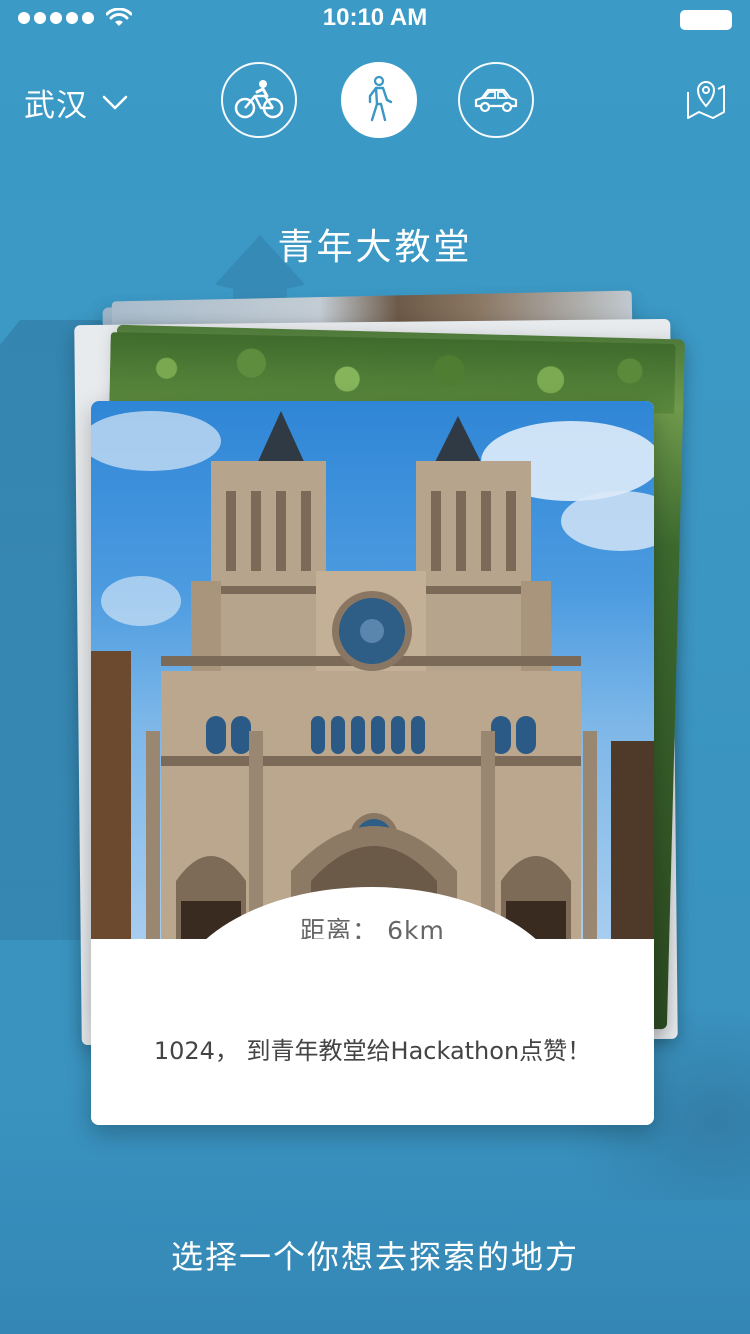 This screenshot has width=750, height=1334. I want to click on car-icon, so click(496, 100).